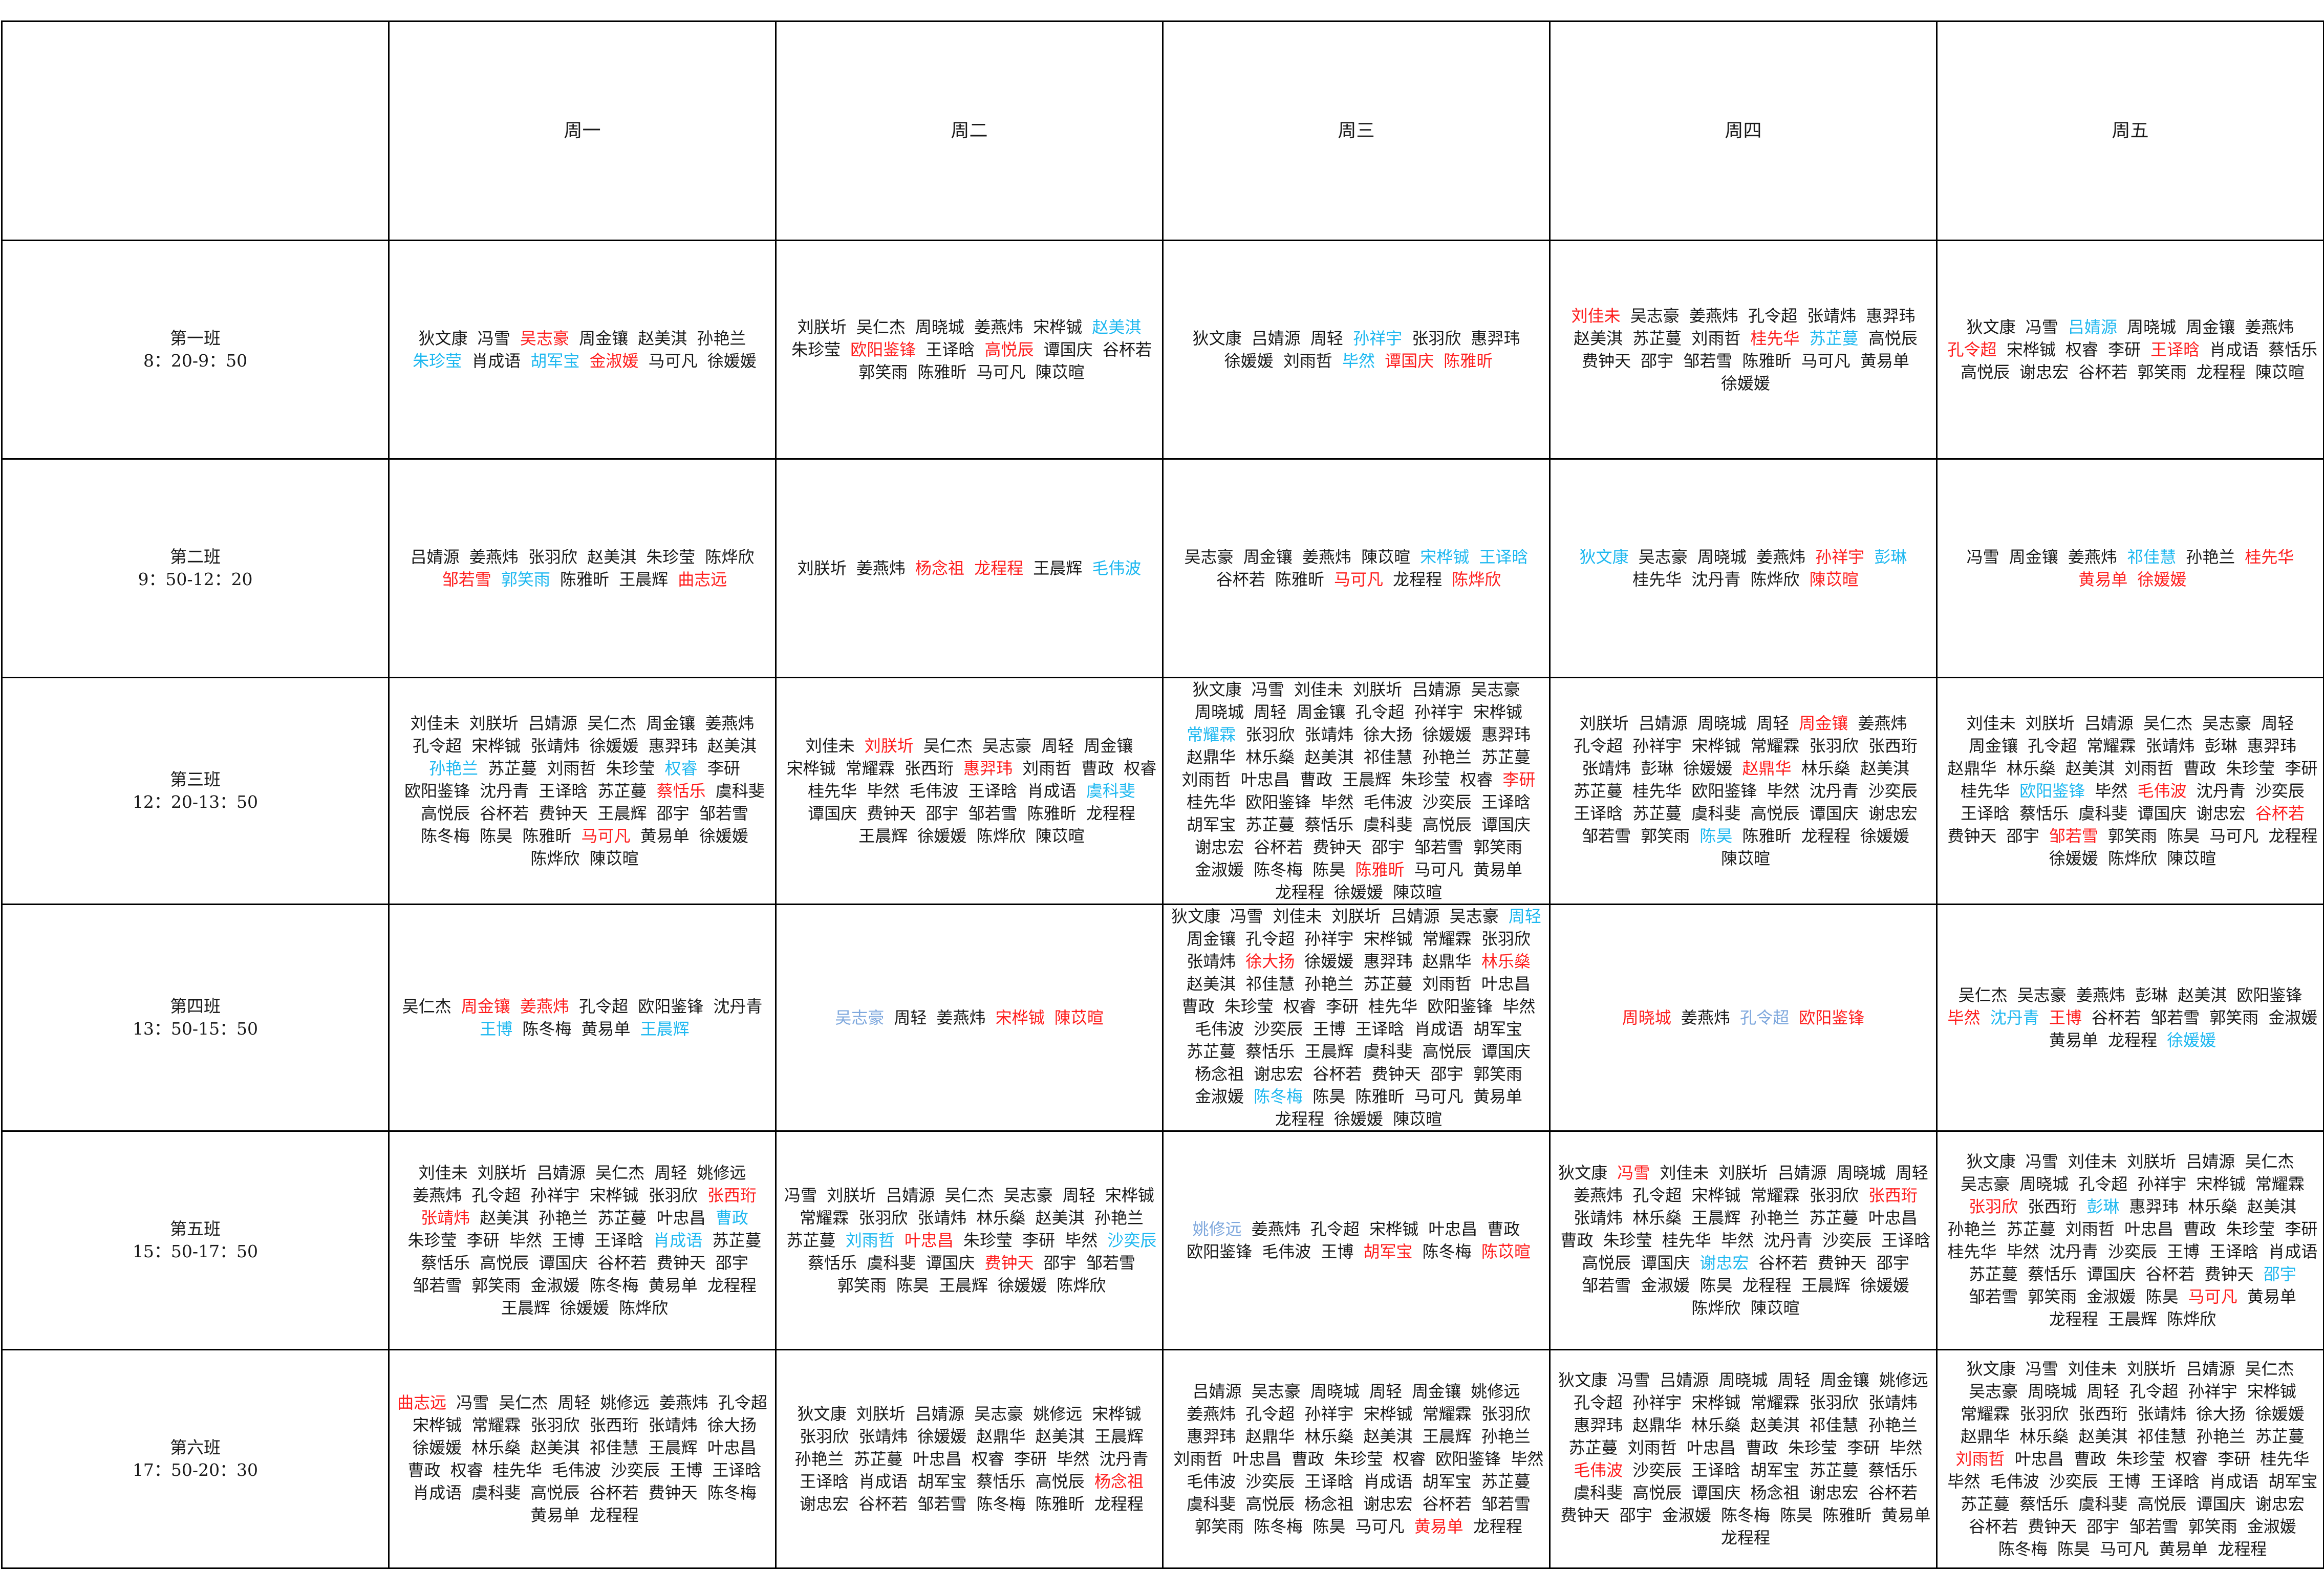  Describe the element at coordinates (1329, 1414) in the screenshot. I see `staff-name: 孙祥宇` at that location.